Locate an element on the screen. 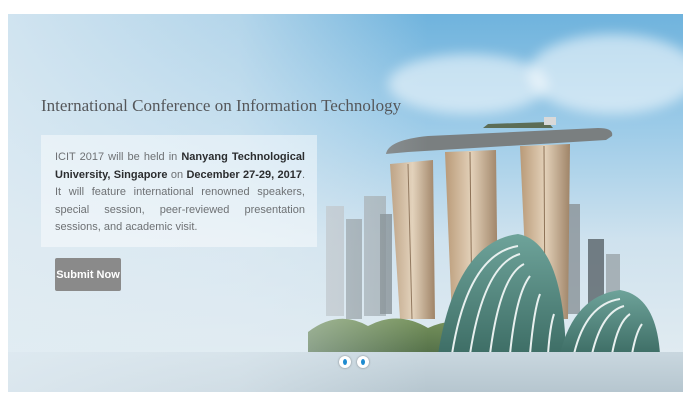 The height and width of the screenshot is (396, 683). description-part: ICIT 2017 will be held in is located at coordinates (118, 157).